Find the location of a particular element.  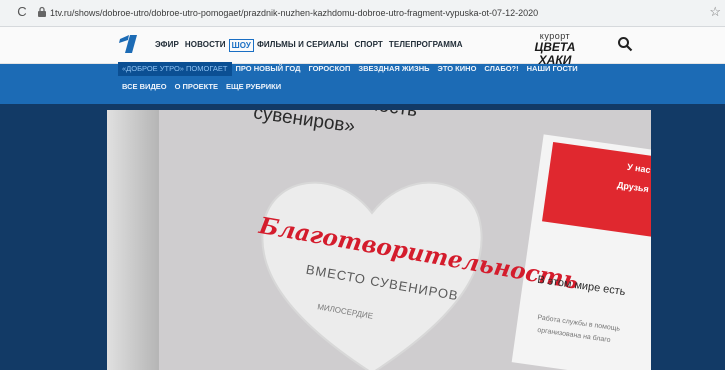

nav-films-series: ФИЛЬМЫ И СЕРИАЛЫ is located at coordinates (303, 45).